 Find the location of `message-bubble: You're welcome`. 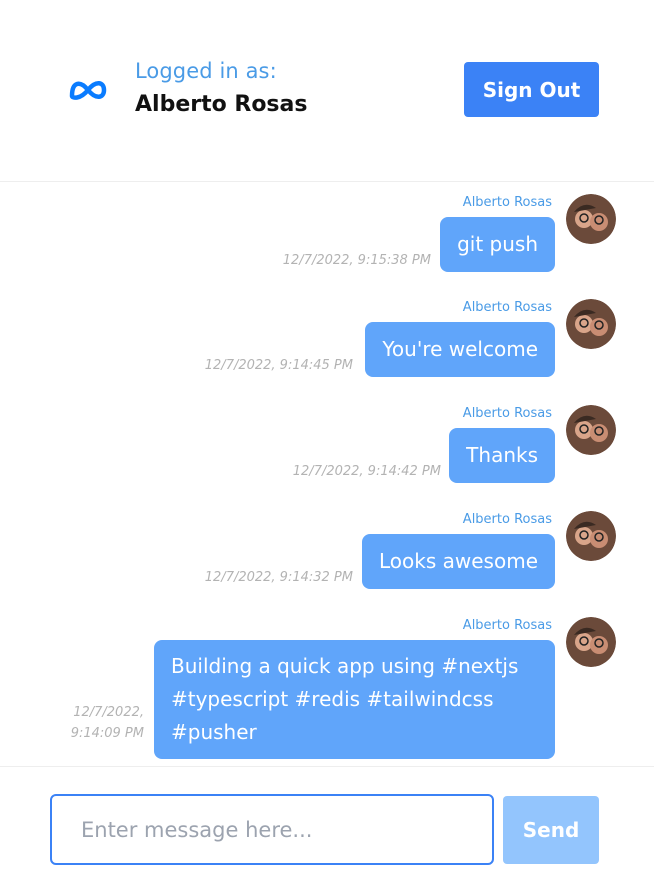

message-bubble: You're welcome is located at coordinates (460, 349).